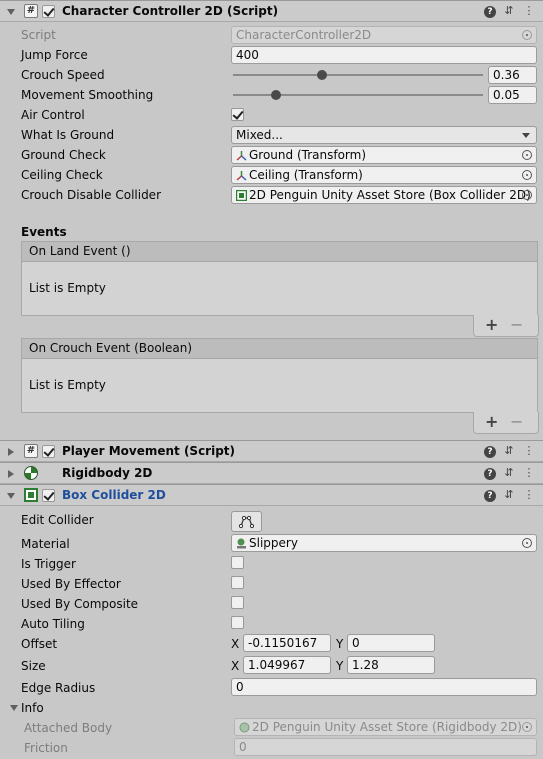  What do you see at coordinates (287, 665) in the screenshot?
I see `size-x-input: 1.049967` at bounding box center [287, 665].